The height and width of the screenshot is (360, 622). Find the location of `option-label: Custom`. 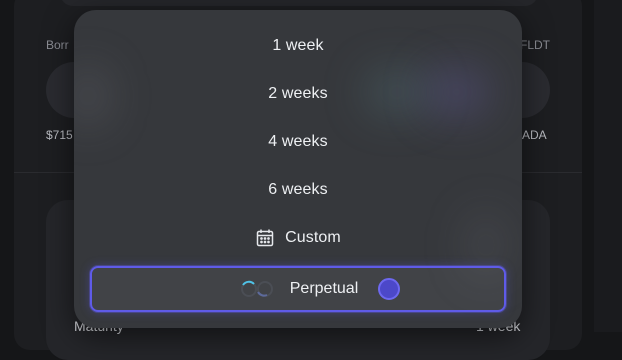

option-label: Custom is located at coordinates (313, 237).